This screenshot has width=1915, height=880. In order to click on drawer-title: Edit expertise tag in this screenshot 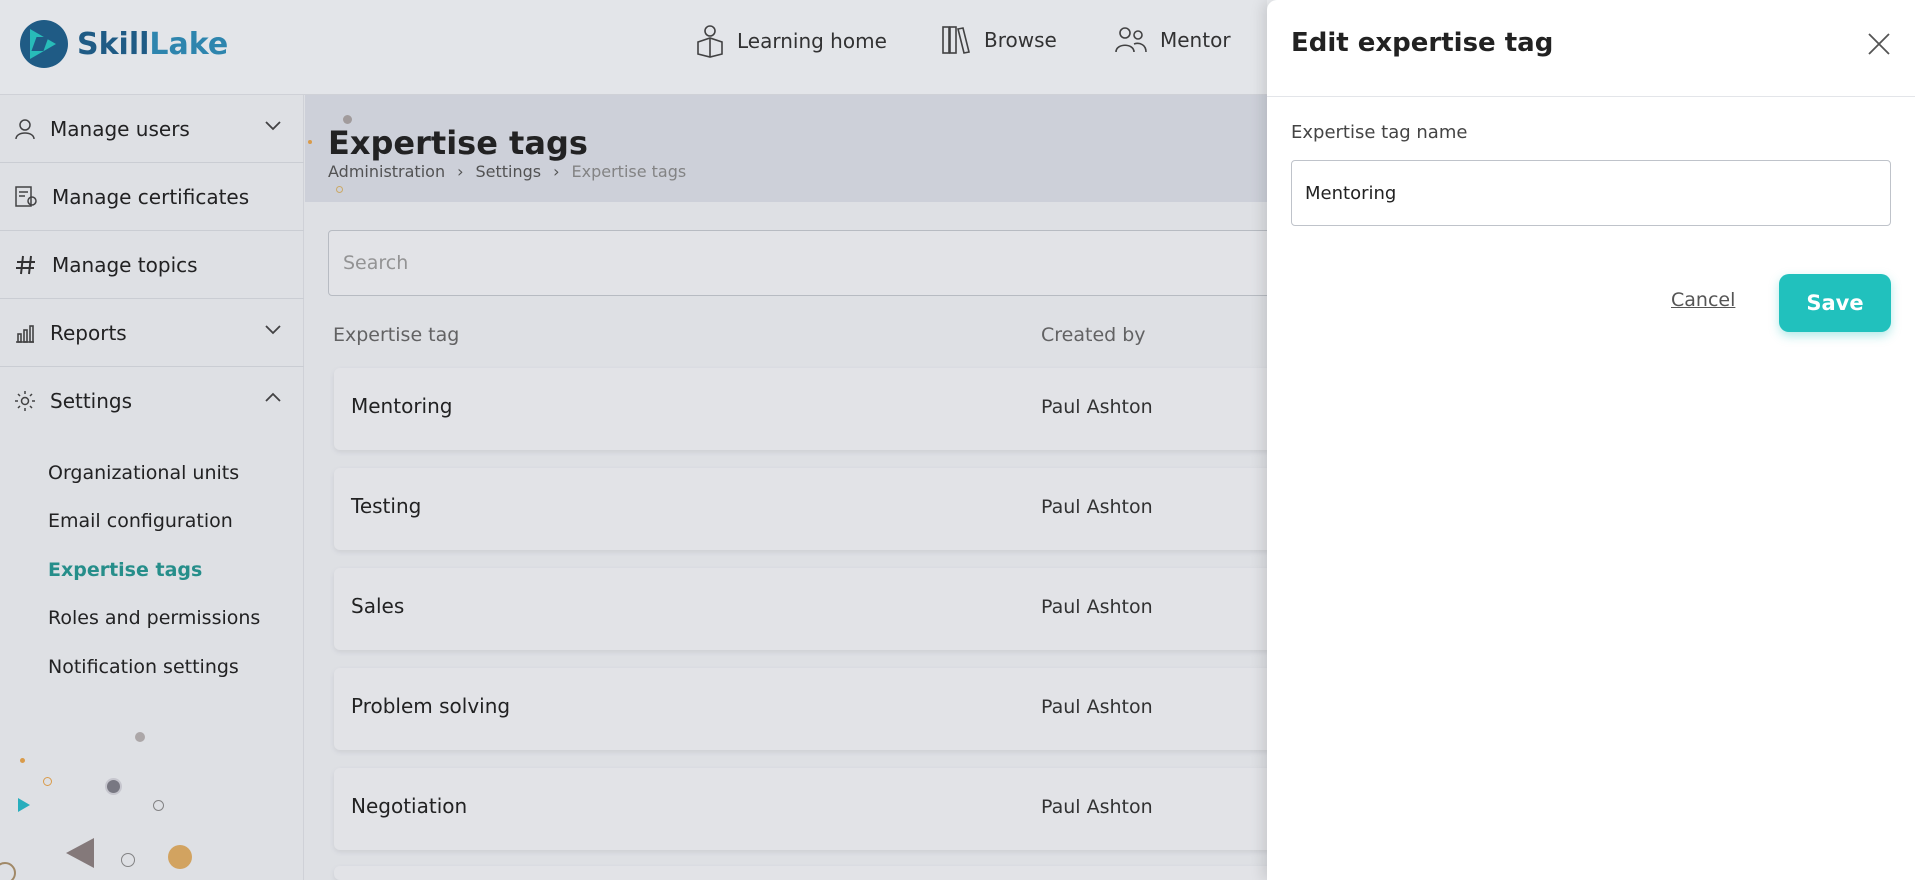, I will do `click(1422, 43)`.